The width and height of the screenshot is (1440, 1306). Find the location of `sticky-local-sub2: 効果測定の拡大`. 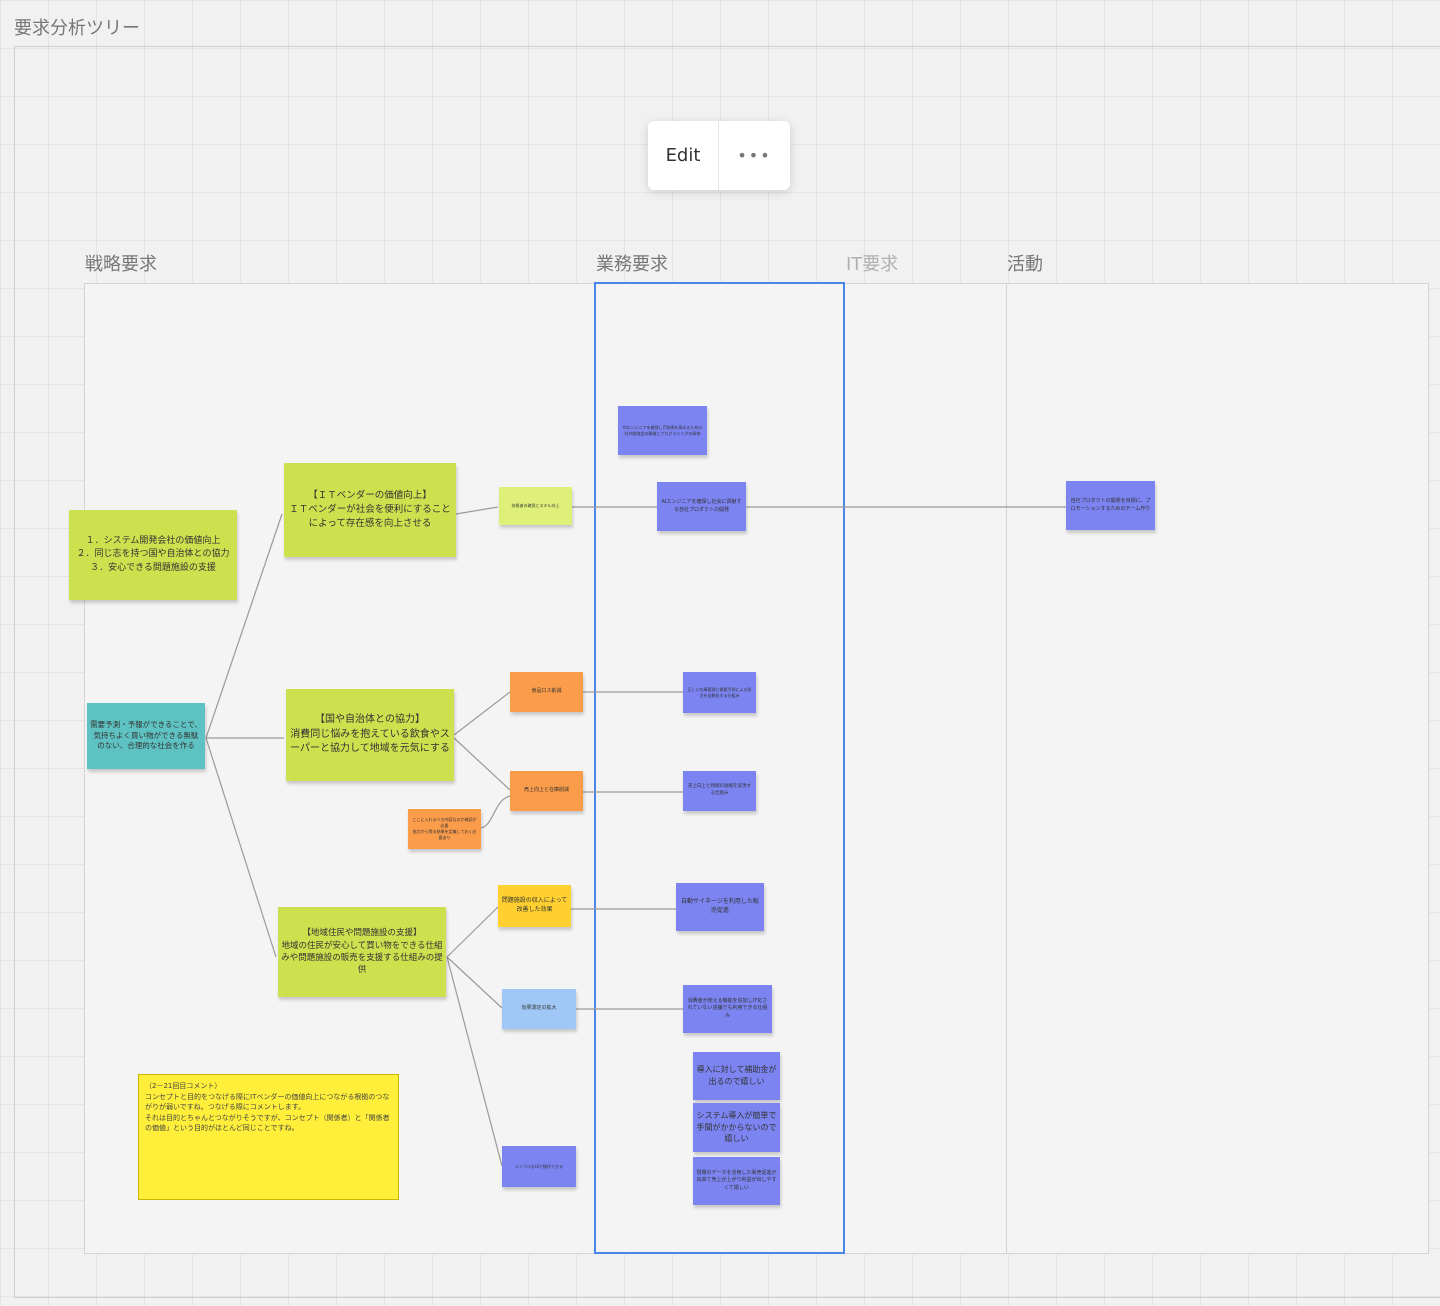

sticky-local-sub2: 効果測定の拡大 is located at coordinates (539, 1009).